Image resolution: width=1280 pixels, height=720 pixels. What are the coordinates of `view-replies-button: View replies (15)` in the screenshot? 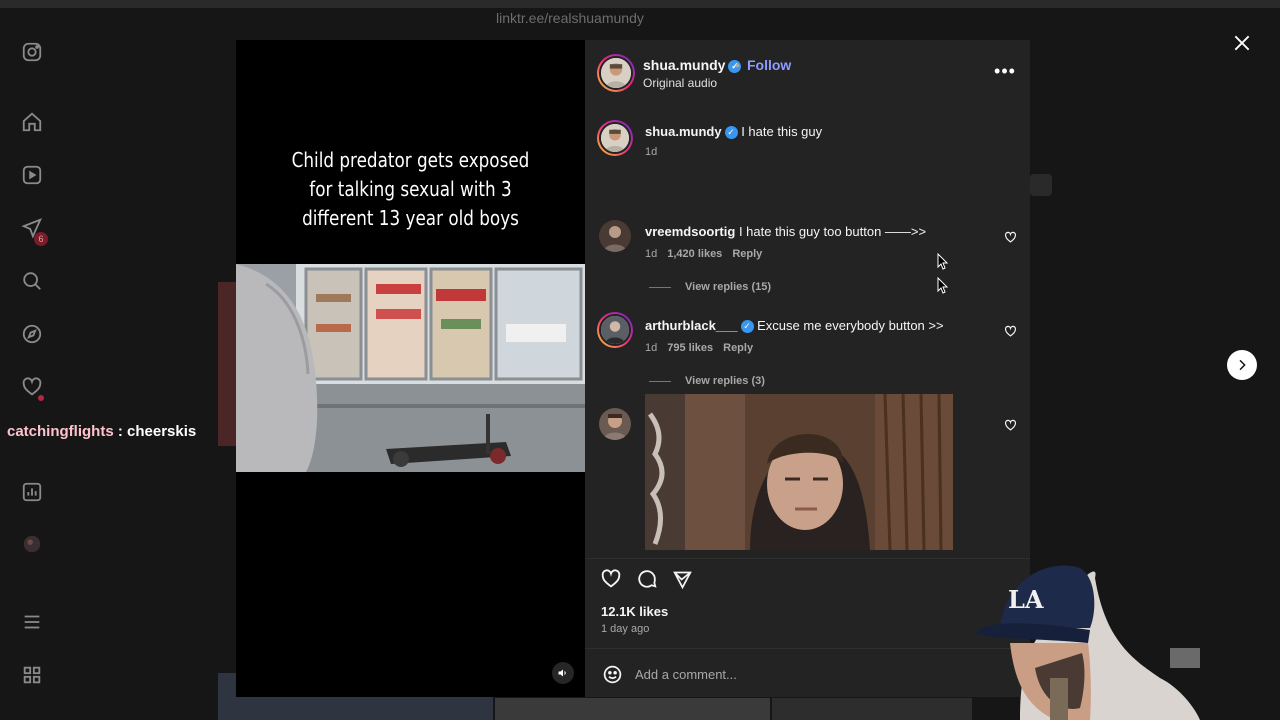 It's located at (710, 287).